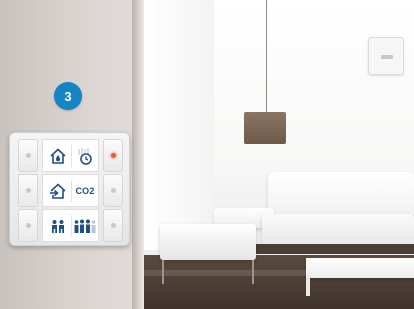 The width and height of the screenshot is (414, 309). I want to click on co2-label-slot: CO2, so click(85, 191).